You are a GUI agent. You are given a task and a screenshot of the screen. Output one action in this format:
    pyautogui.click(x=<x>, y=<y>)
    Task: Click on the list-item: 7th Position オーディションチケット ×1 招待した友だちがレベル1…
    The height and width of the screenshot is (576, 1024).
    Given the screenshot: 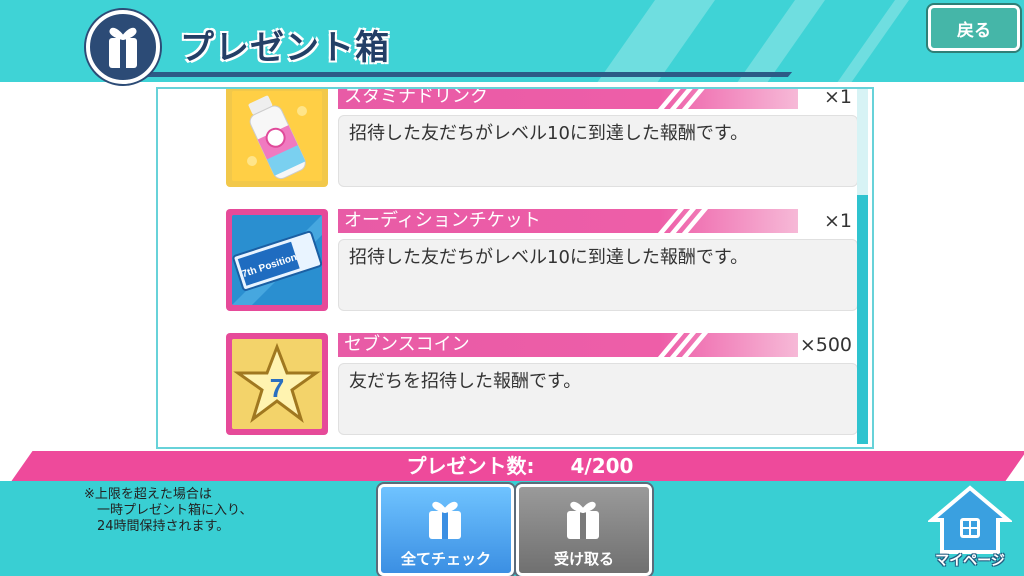 What is the action you would take?
    pyautogui.click(x=538, y=263)
    